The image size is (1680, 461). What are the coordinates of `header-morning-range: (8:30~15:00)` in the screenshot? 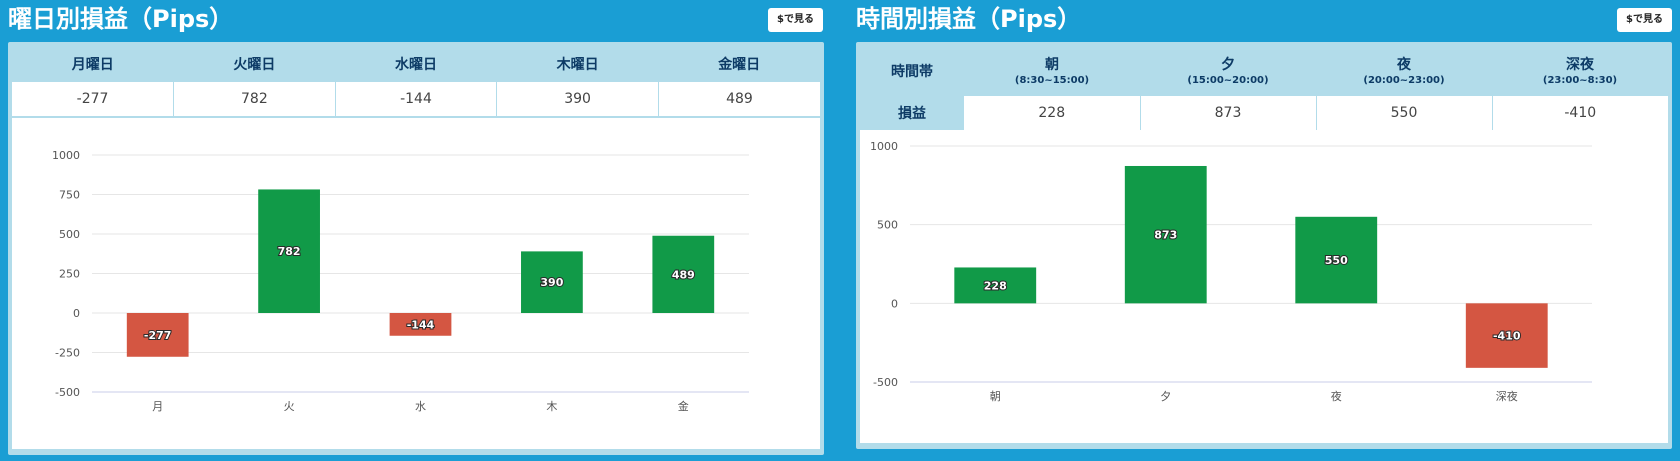 It's located at (1052, 80).